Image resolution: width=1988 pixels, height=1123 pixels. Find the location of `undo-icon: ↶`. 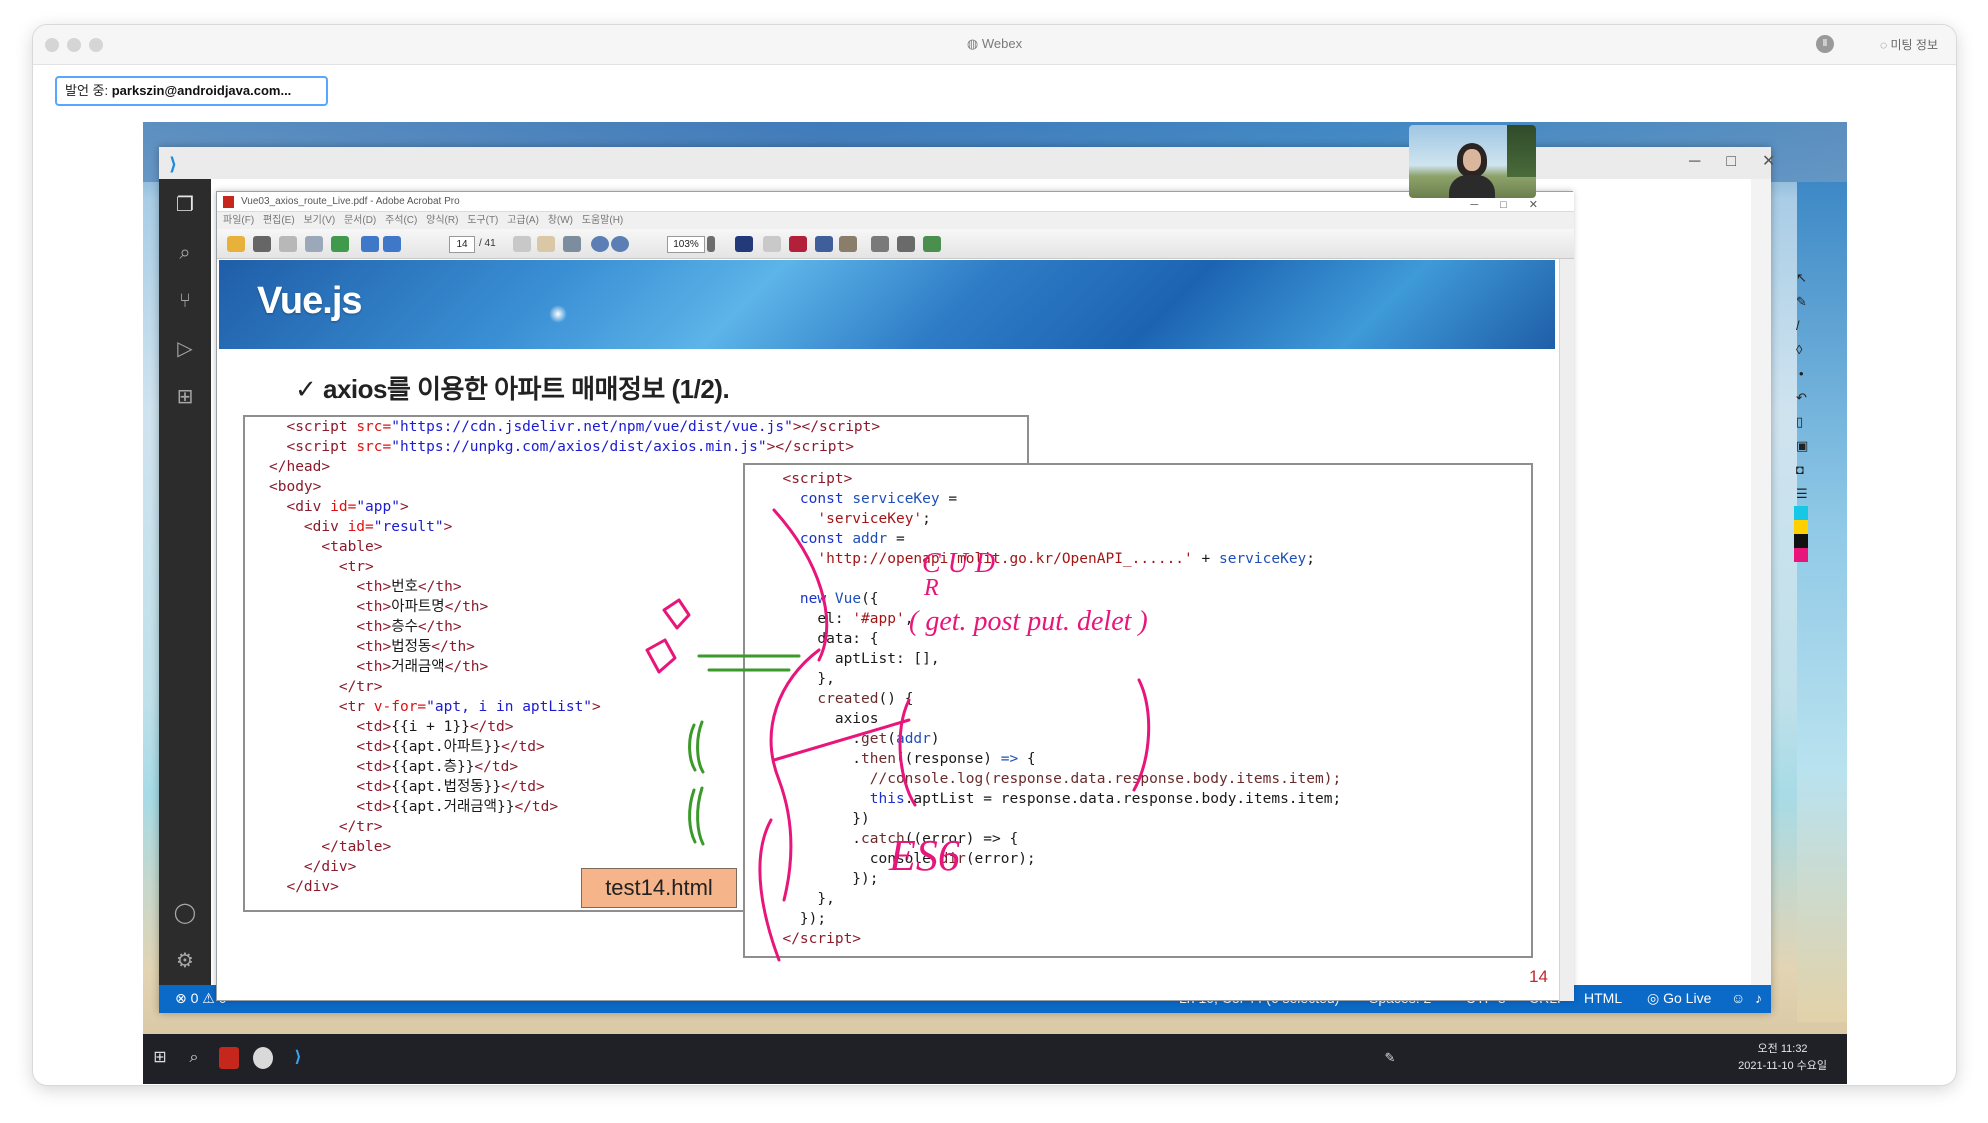

undo-icon: ↶ is located at coordinates (1801, 398).